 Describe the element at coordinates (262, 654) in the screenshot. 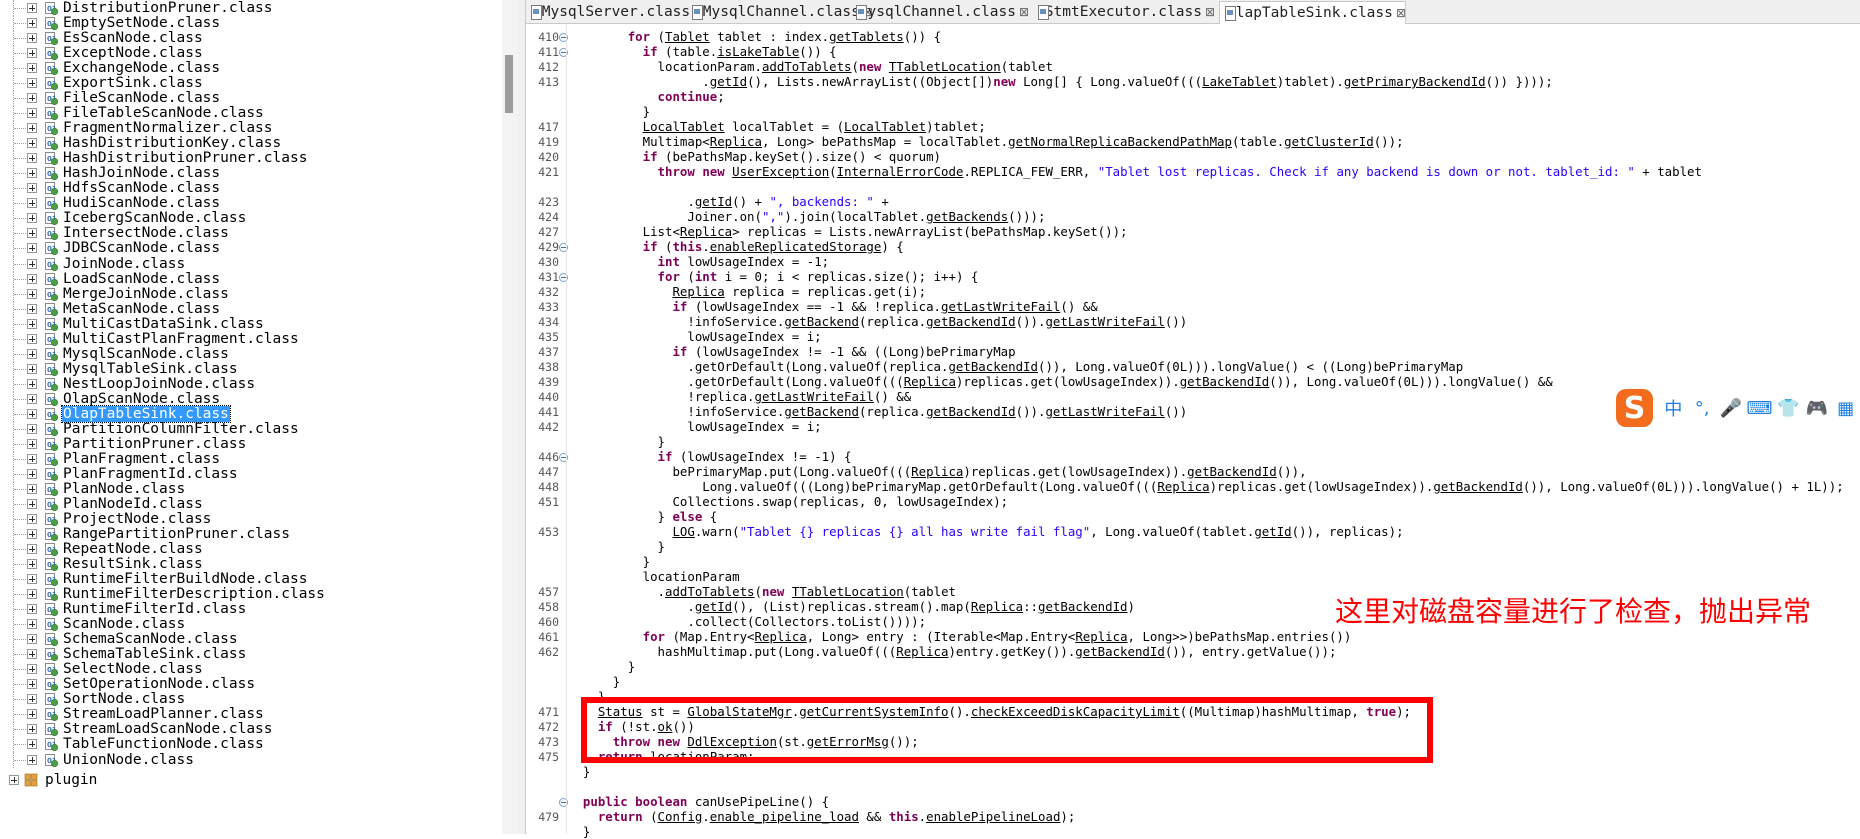

I see `tree-item: 01 SchemaTableSink.class` at that location.